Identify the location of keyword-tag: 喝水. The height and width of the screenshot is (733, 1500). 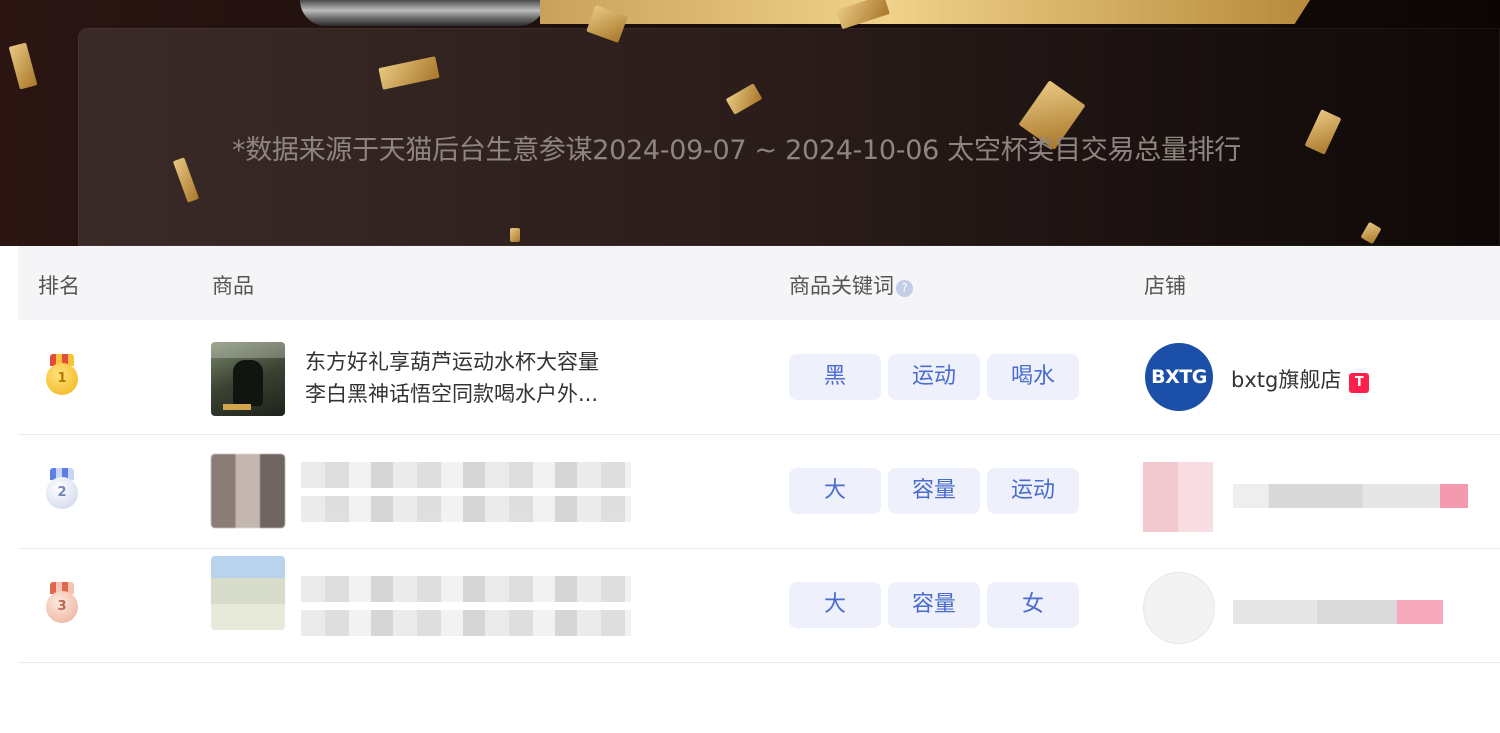
(1033, 377).